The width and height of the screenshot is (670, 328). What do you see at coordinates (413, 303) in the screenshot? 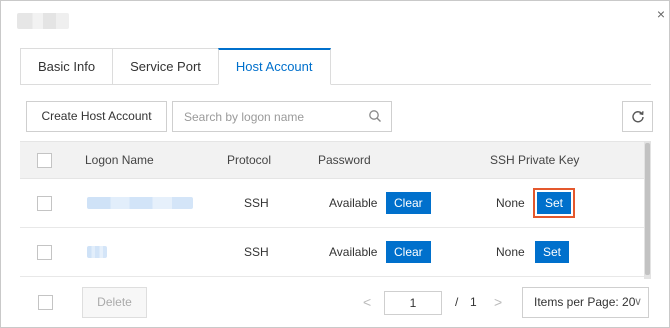
I see `page-number-input: 1` at bounding box center [413, 303].